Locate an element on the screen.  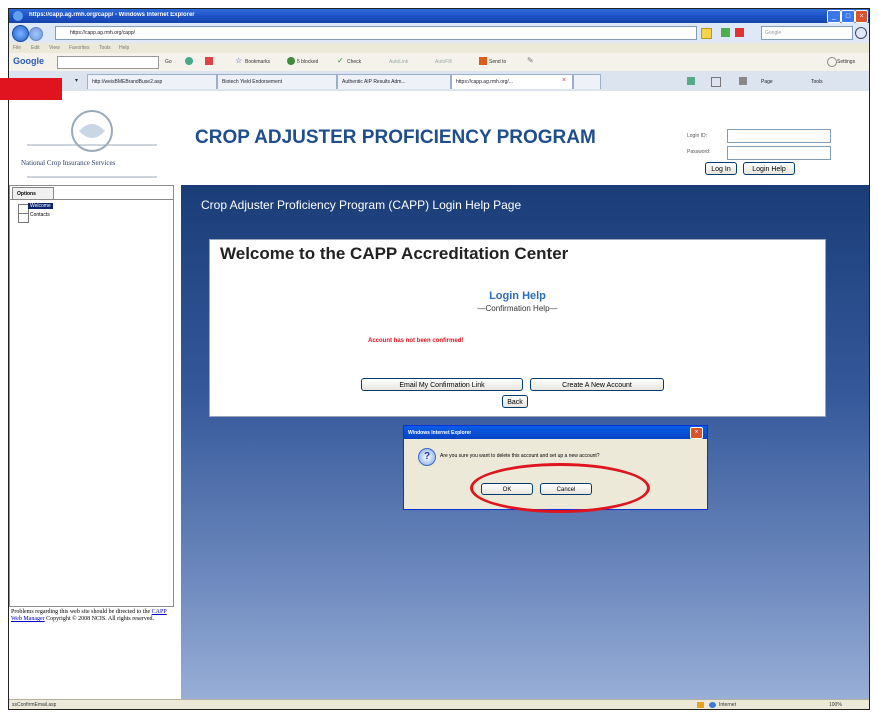
logo-text: National Crop Insurance Services is located at coordinates (68, 163).